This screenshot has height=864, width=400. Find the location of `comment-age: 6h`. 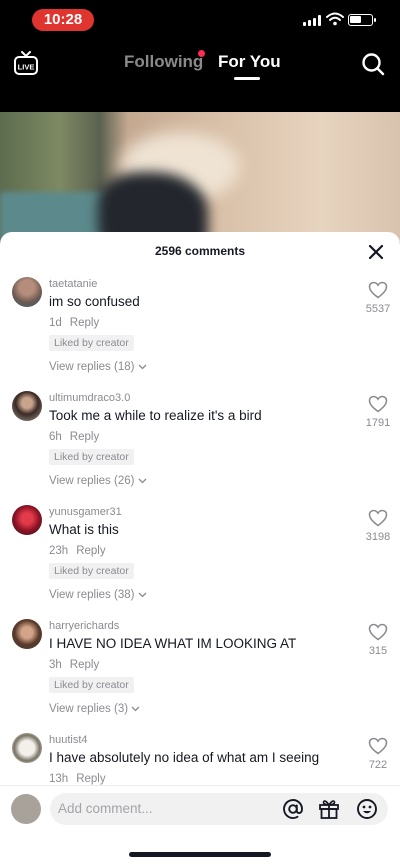

comment-age: 6h is located at coordinates (55, 437).